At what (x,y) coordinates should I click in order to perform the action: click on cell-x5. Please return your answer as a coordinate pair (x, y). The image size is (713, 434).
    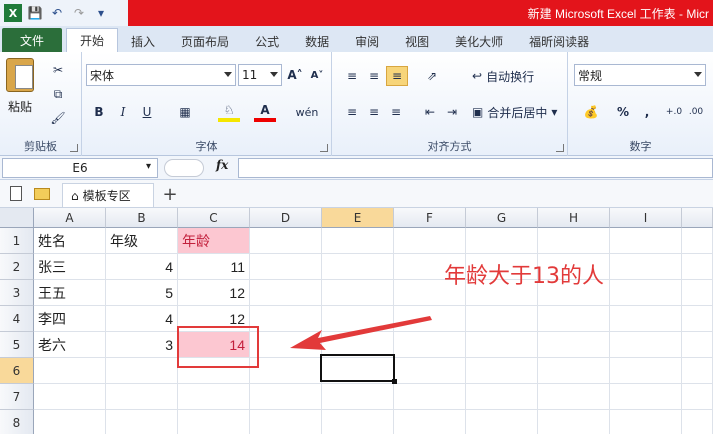
    Looking at the image, I should click on (697, 345).